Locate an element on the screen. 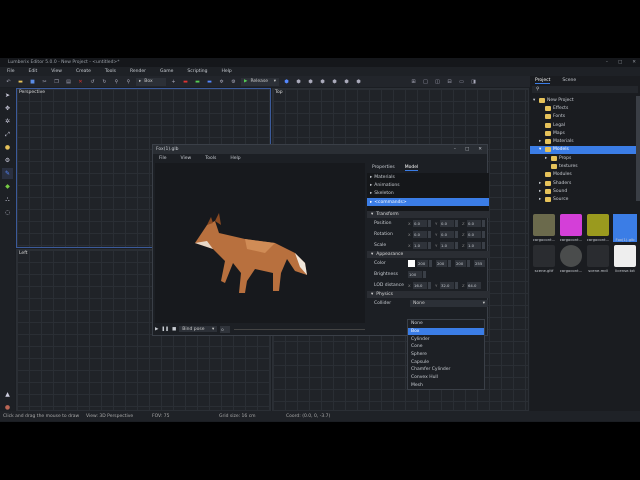 This screenshot has height=480, width=640. tree-item: ▸ Sound is located at coordinates (585, 191).